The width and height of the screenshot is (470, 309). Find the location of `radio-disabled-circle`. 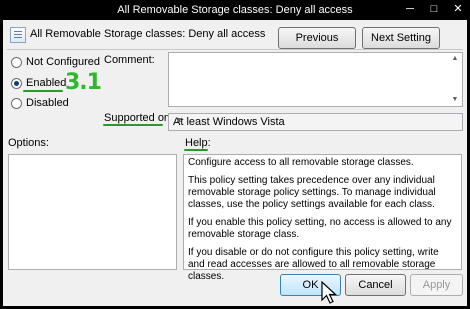

radio-disabled-circle is located at coordinates (16, 103).